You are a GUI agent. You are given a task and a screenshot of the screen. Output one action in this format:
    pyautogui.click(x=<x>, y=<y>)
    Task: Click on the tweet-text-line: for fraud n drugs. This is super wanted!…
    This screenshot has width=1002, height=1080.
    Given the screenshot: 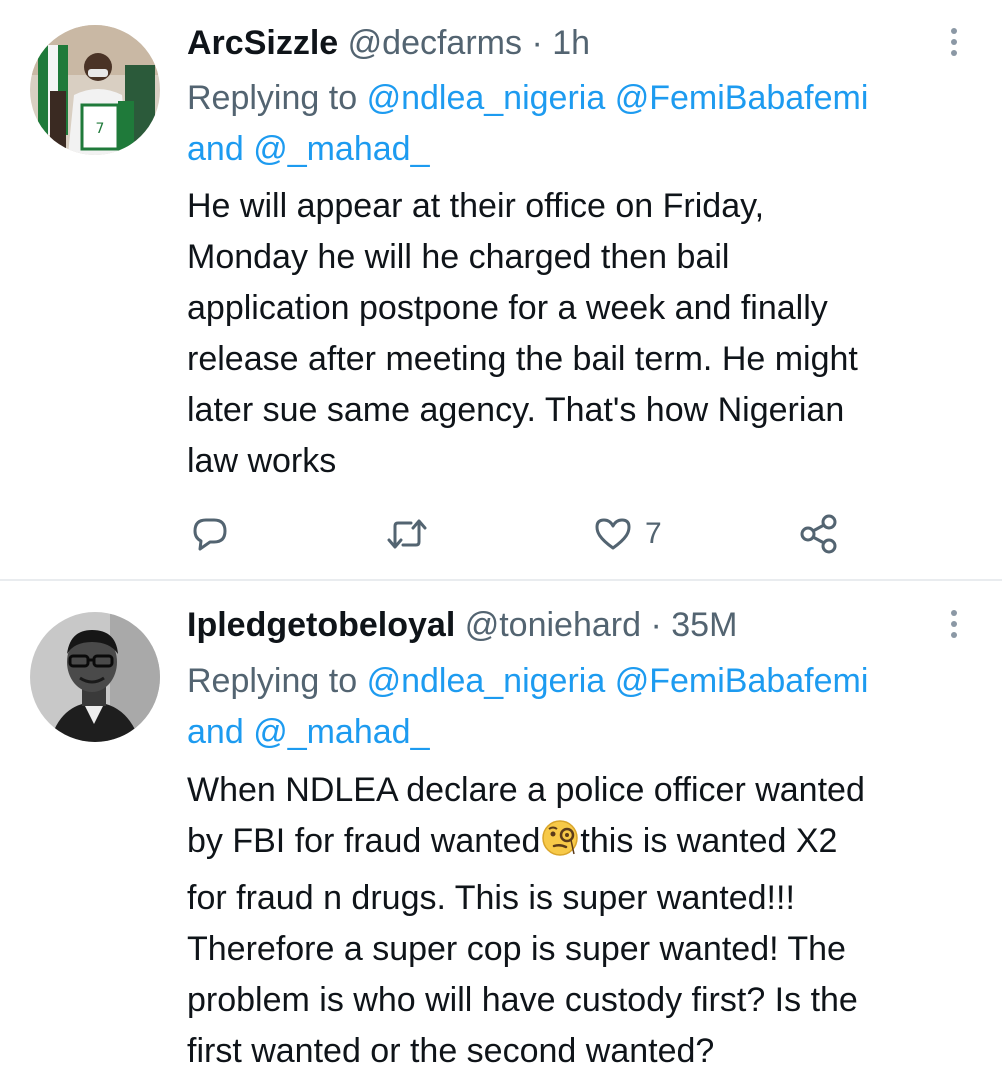 What is the action you would take?
    pyautogui.click(x=491, y=898)
    